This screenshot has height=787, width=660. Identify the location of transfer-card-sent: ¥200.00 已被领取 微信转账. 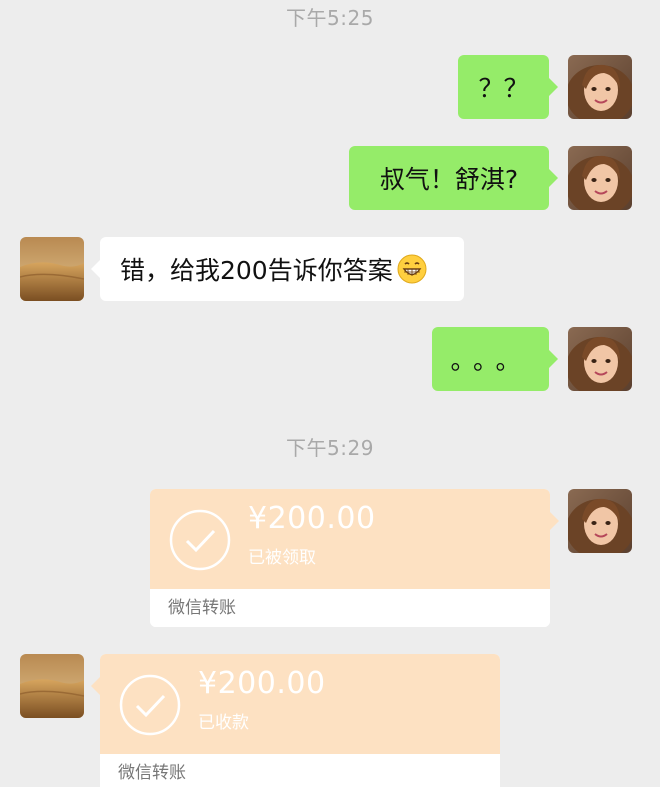
(354, 558).